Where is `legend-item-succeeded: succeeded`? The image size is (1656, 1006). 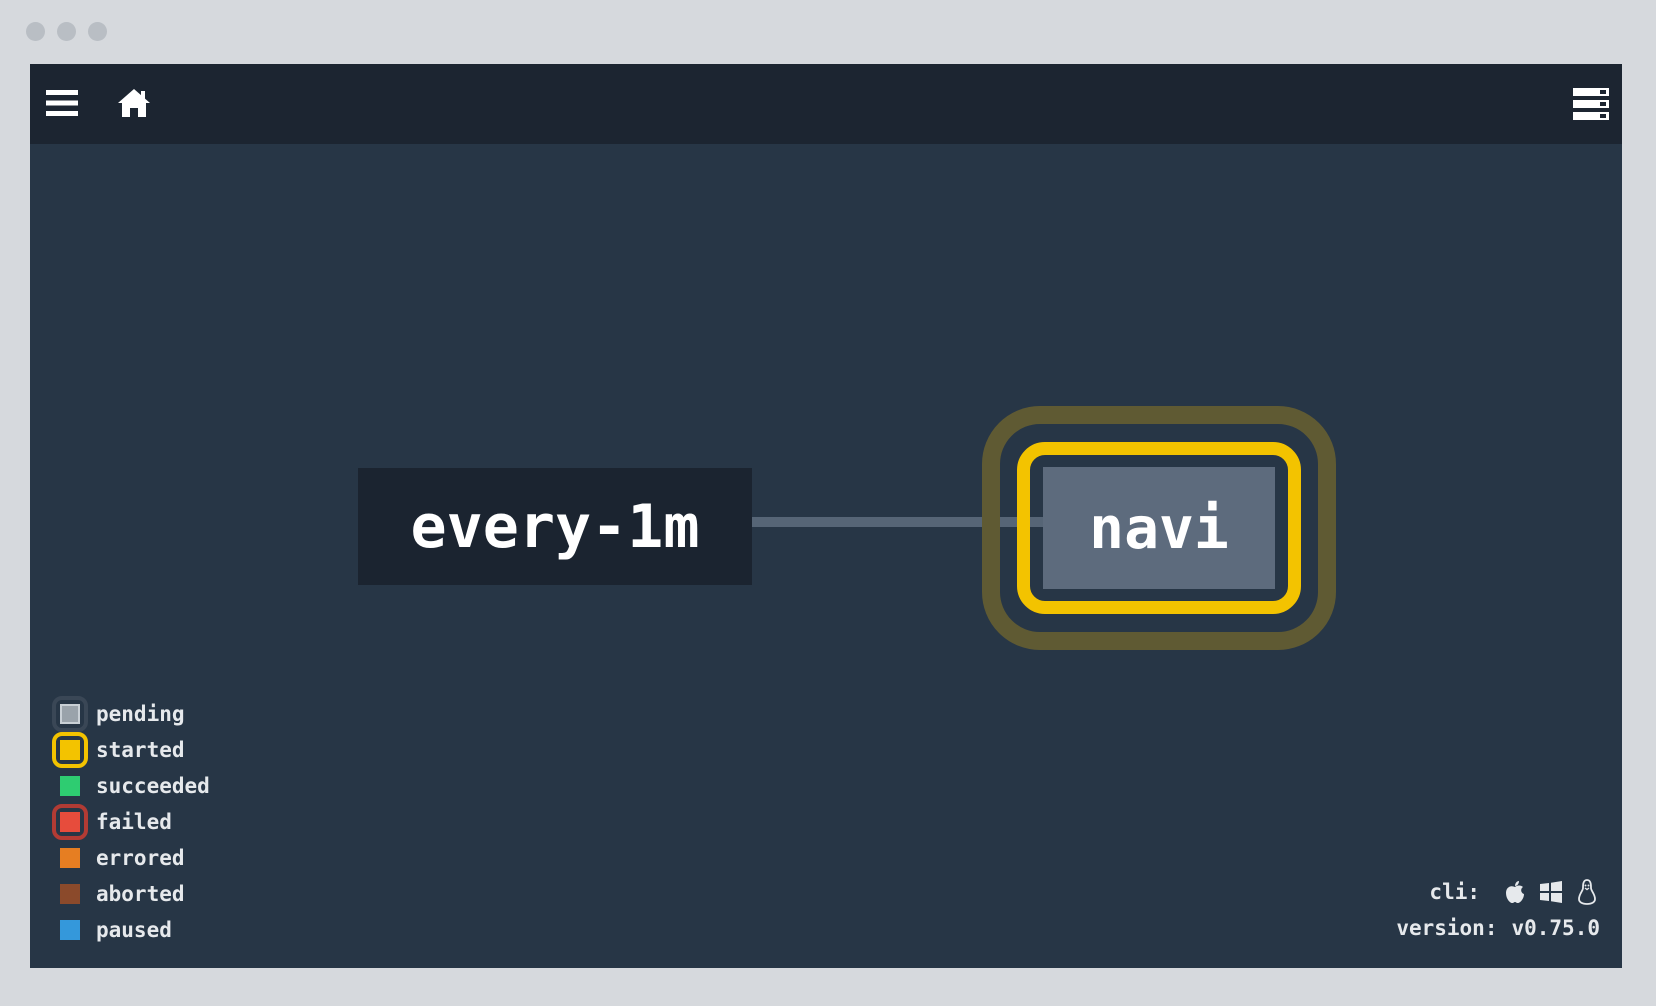 legend-item-succeeded: succeeded is located at coordinates (130, 786).